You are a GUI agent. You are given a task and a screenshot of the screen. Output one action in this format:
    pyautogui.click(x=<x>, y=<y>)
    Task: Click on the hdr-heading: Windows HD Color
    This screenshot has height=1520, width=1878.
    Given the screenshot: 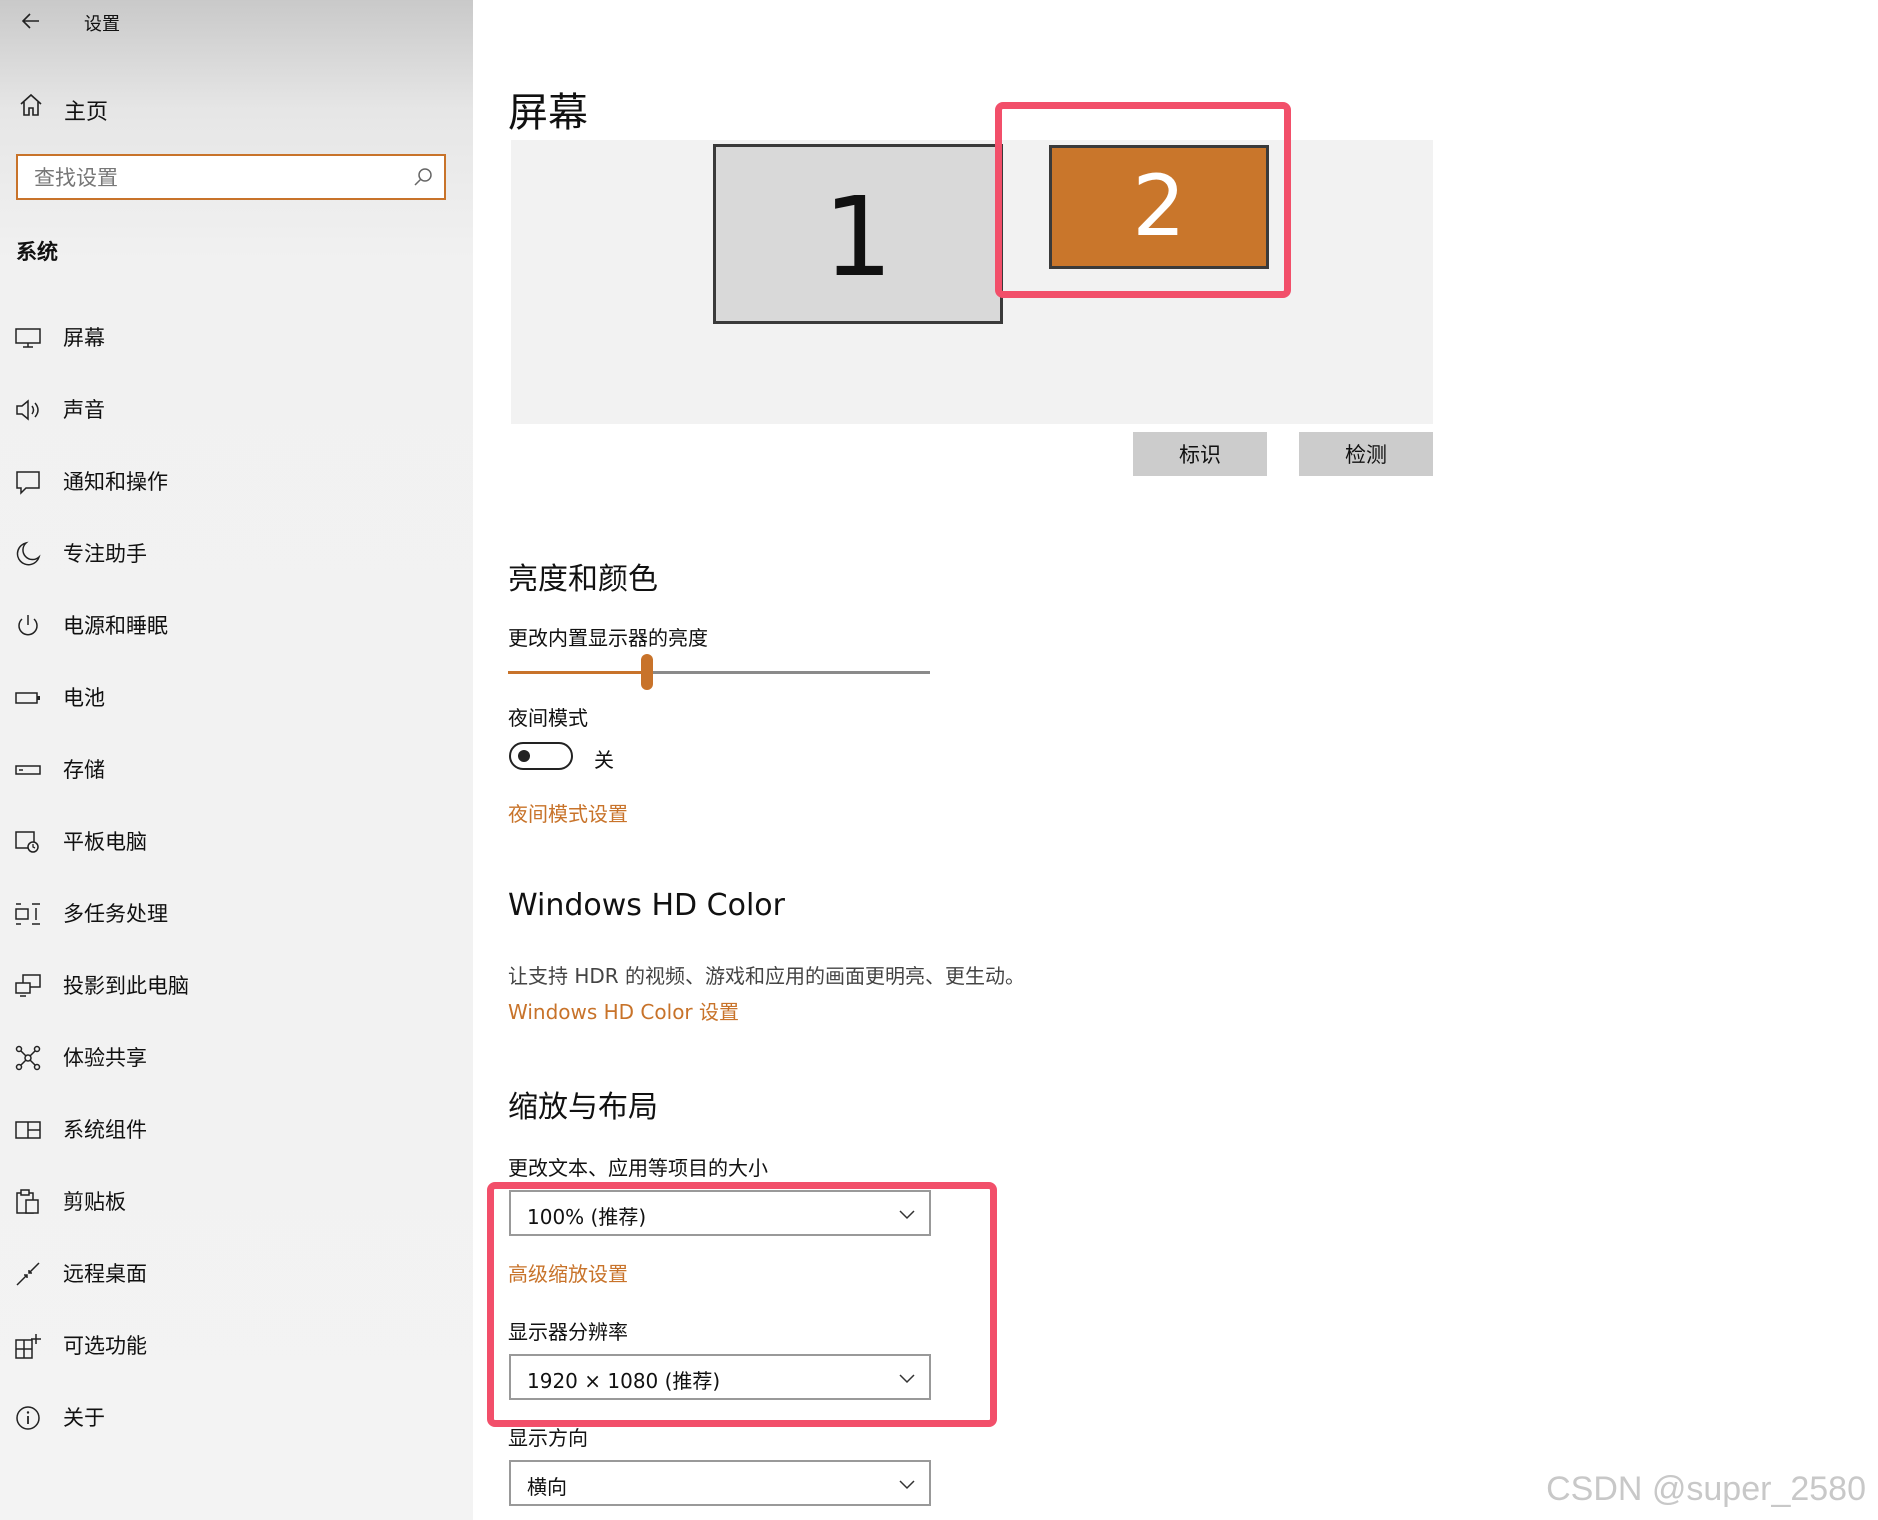 What is the action you would take?
    pyautogui.click(x=646, y=905)
    